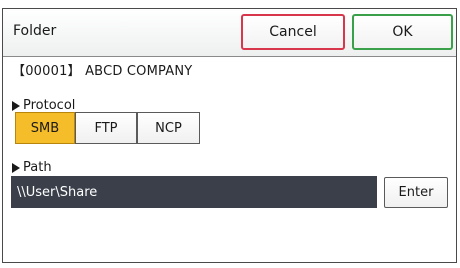 This screenshot has width=460, height=268. What do you see at coordinates (49, 105) in the screenshot?
I see `protocol-heading-text: Protocol` at bounding box center [49, 105].